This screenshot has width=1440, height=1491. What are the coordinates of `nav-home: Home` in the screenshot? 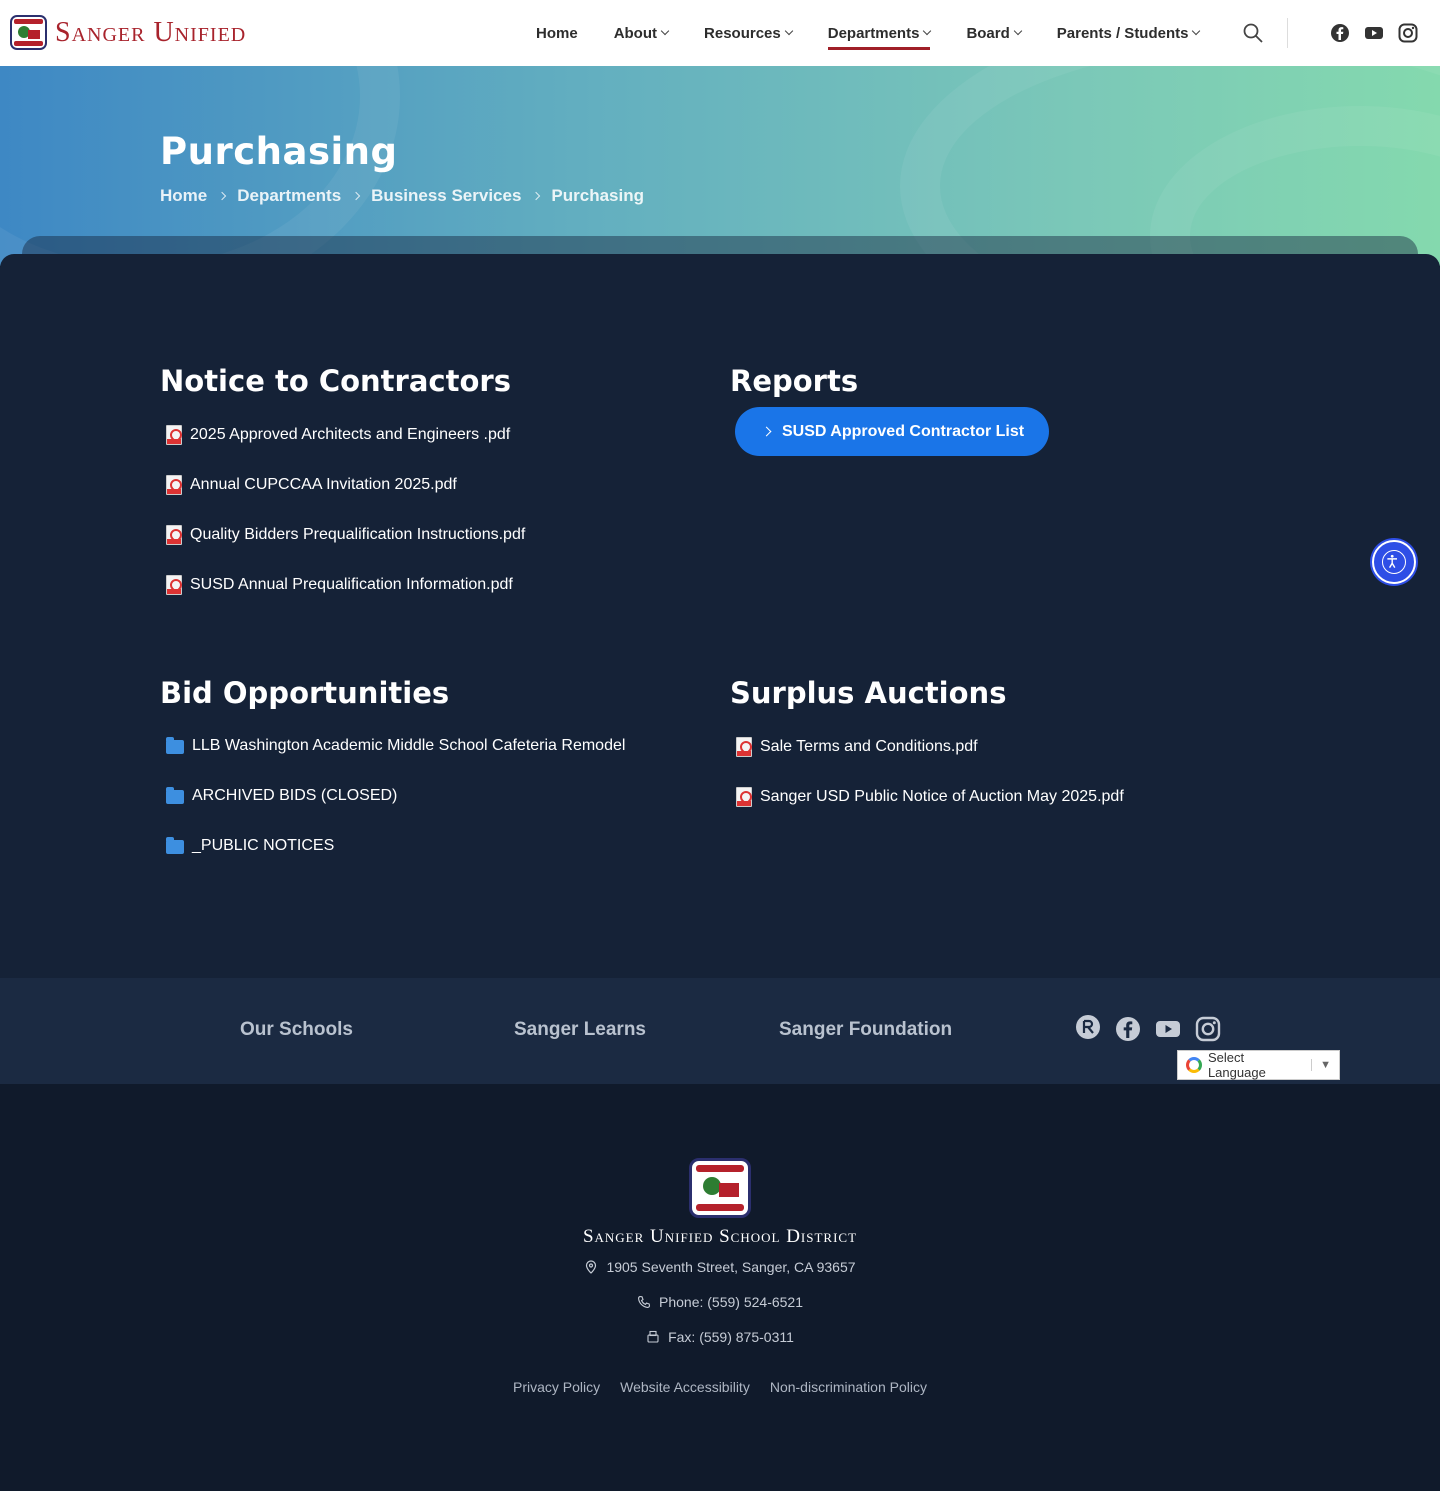 It's located at (557, 33).